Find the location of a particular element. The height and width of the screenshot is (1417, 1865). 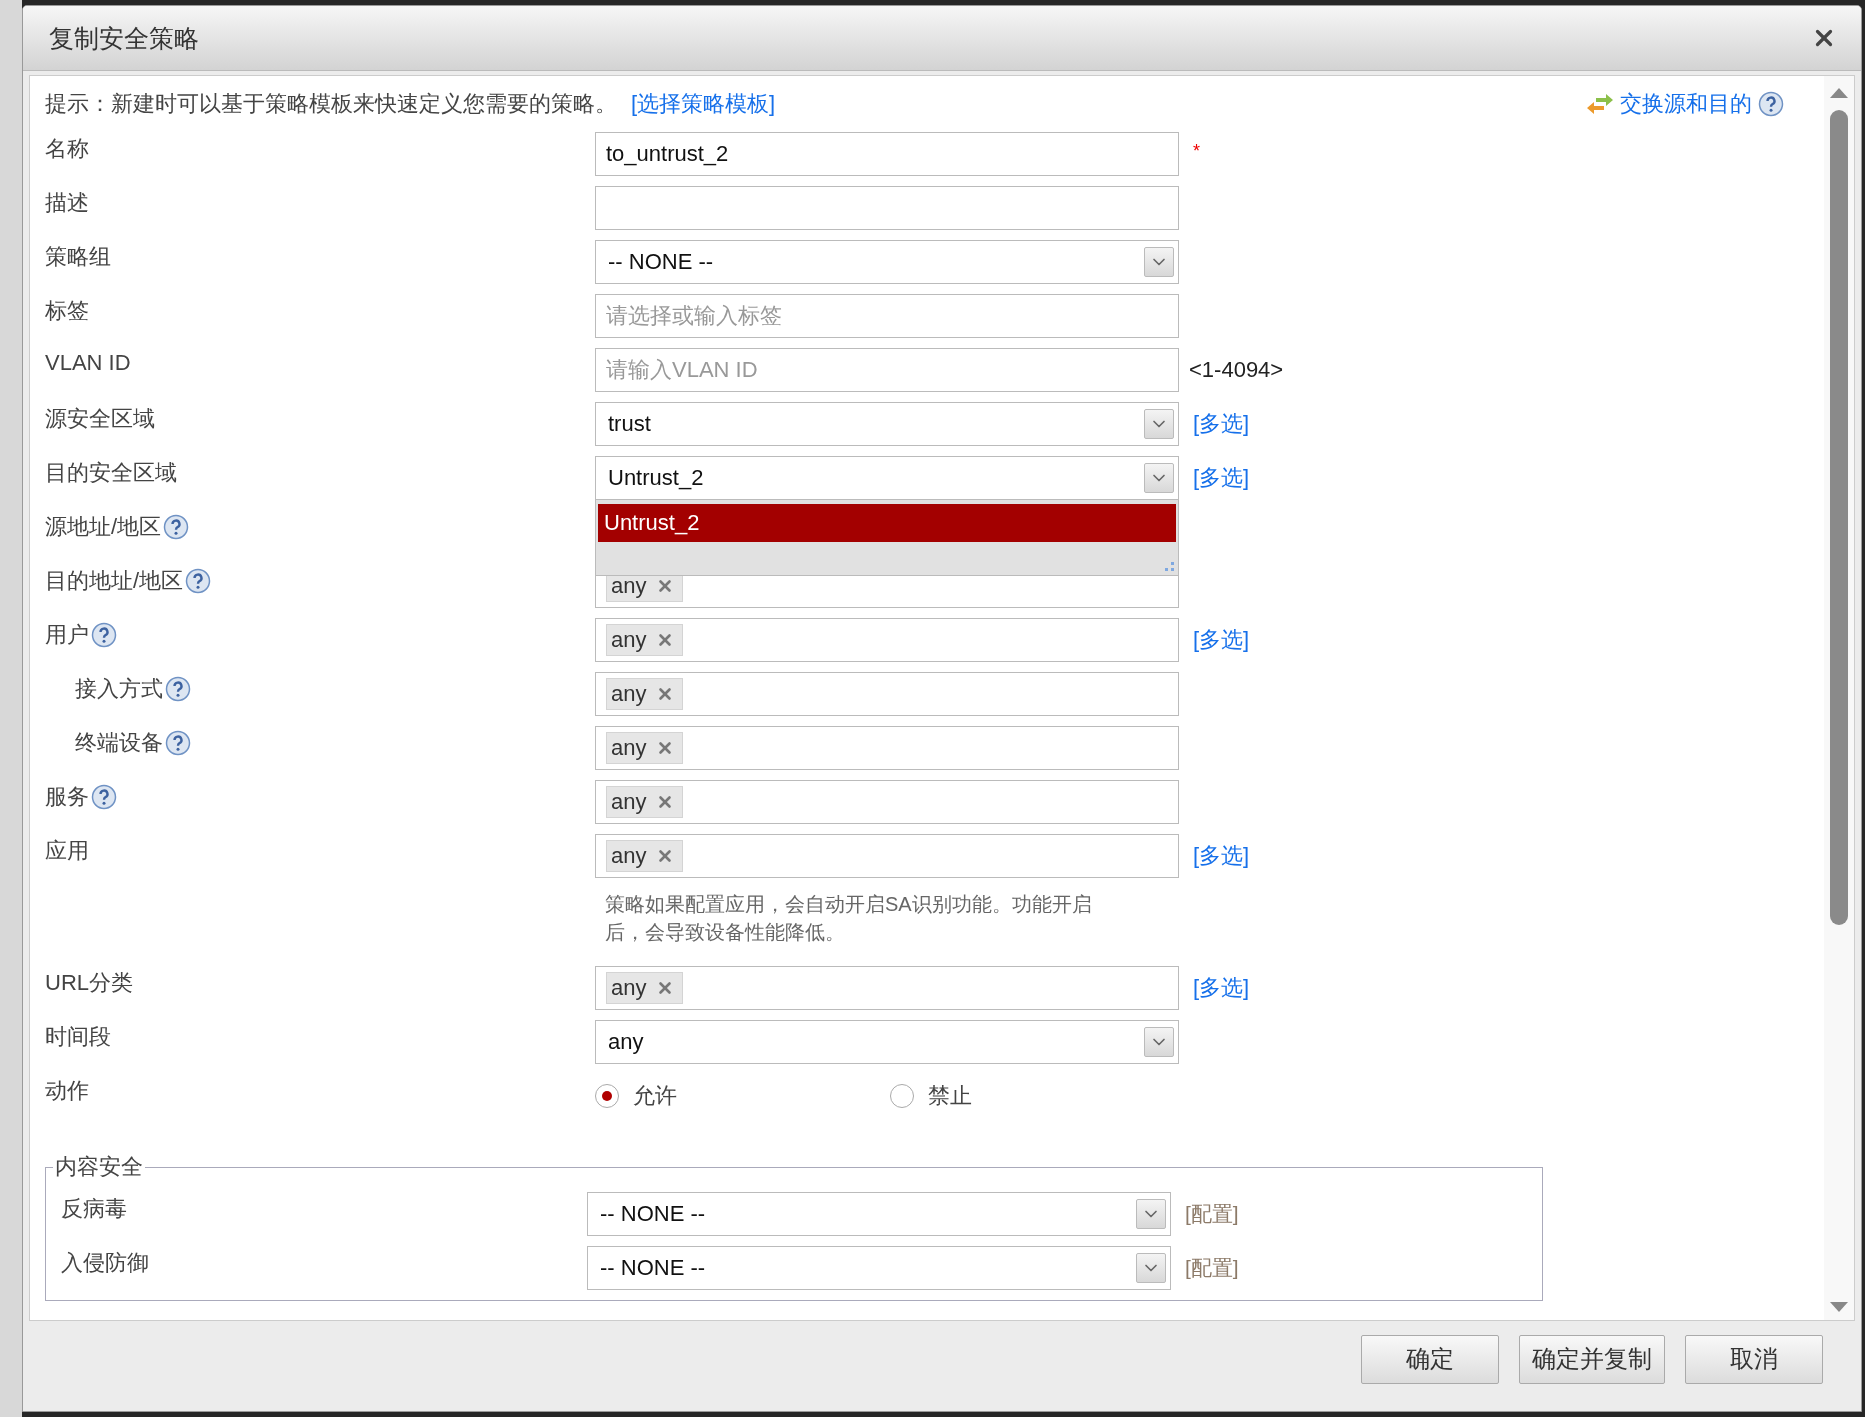

field-label: 源安全区域 is located at coordinates (100, 419).